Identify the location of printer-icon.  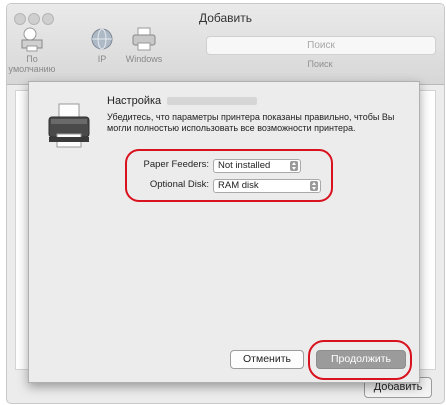
(69, 125).